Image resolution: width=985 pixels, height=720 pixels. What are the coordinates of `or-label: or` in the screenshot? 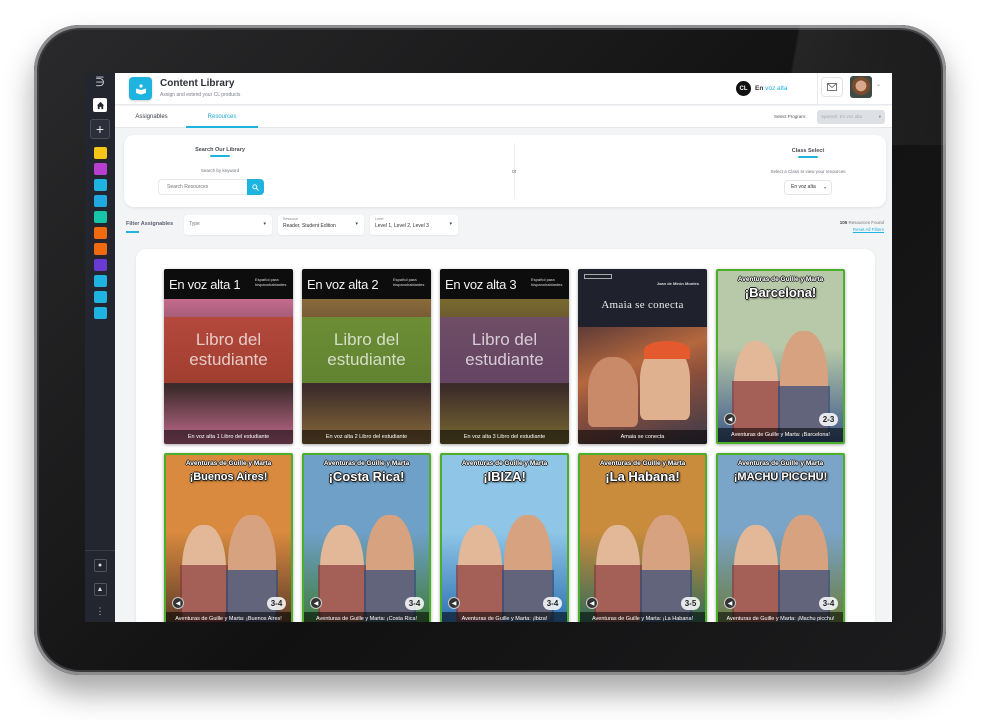 It's located at (514, 172).